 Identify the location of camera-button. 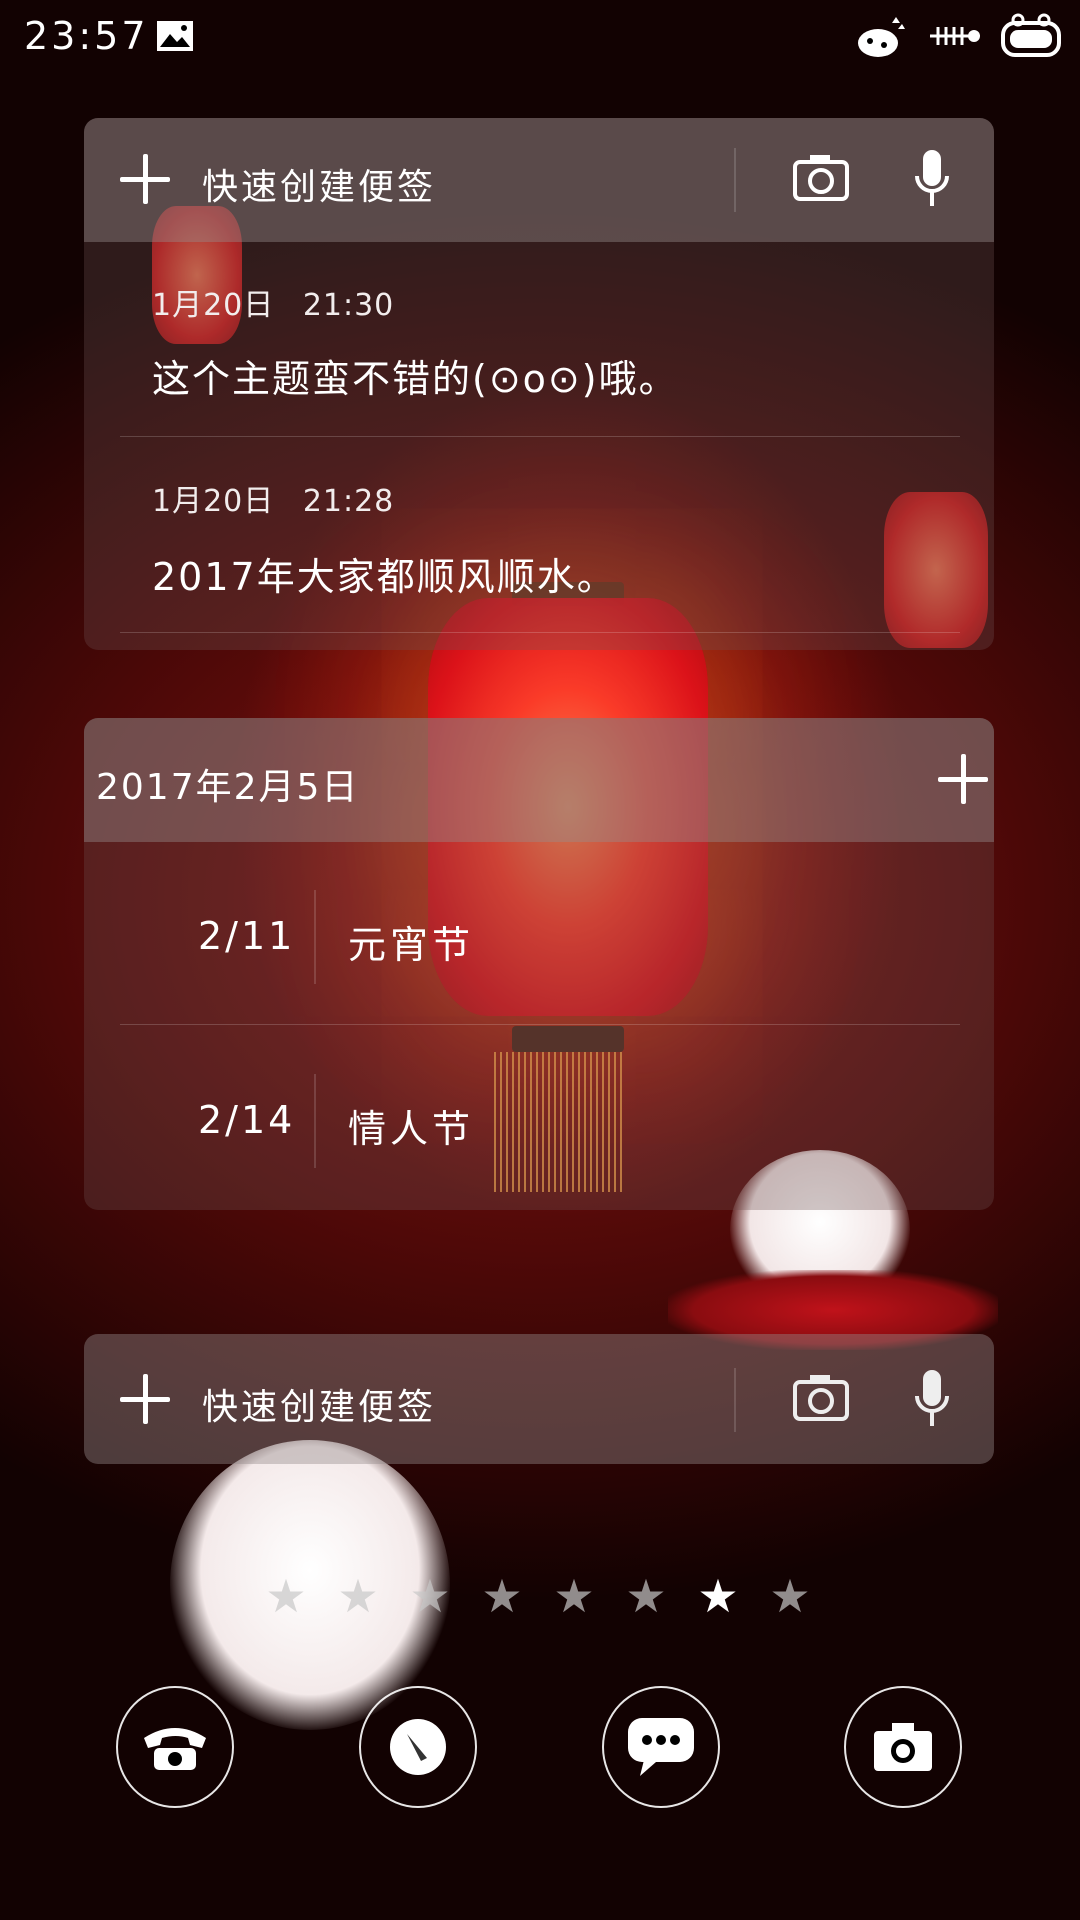
(903, 1747).